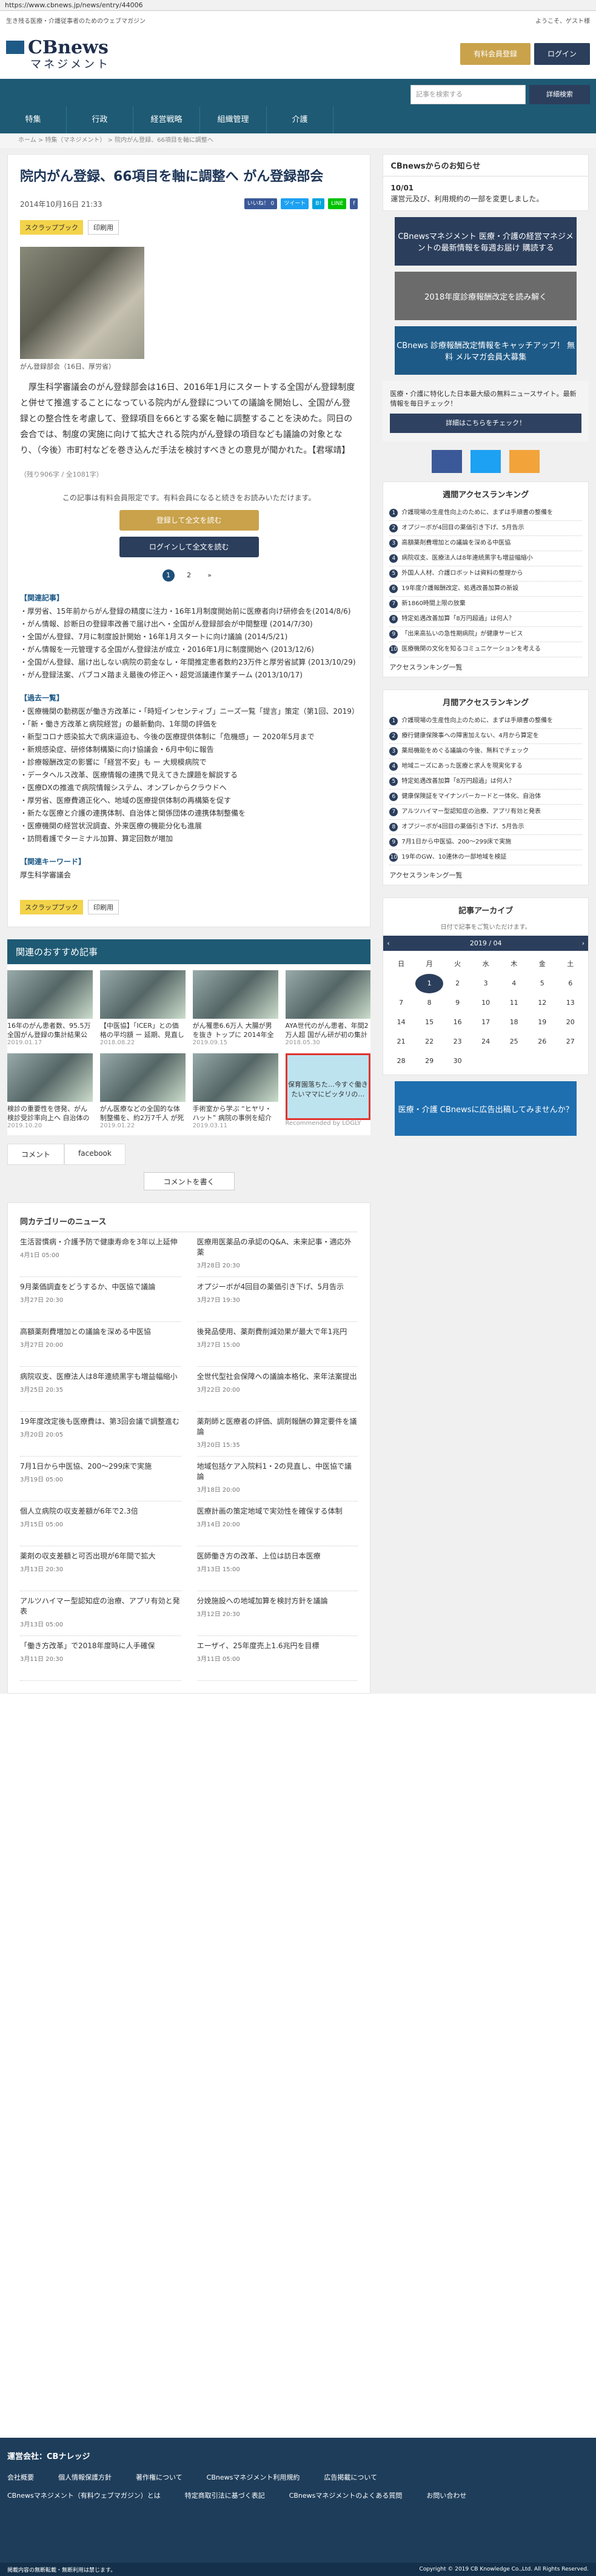 This screenshot has width=596, height=2576. What do you see at coordinates (542, 1023) in the screenshot?
I see `cal-date: 19` at bounding box center [542, 1023].